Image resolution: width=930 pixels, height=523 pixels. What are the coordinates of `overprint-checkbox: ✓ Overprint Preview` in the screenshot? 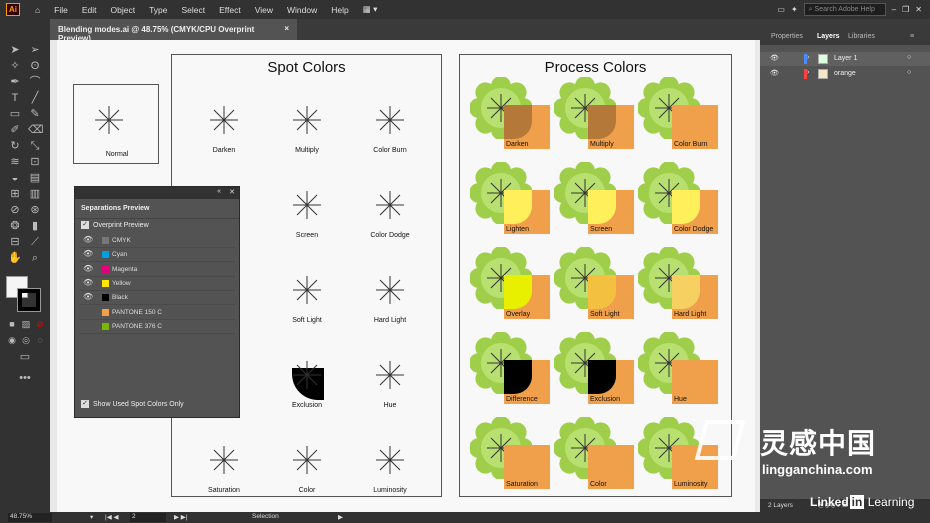 It's located at (115, 225).